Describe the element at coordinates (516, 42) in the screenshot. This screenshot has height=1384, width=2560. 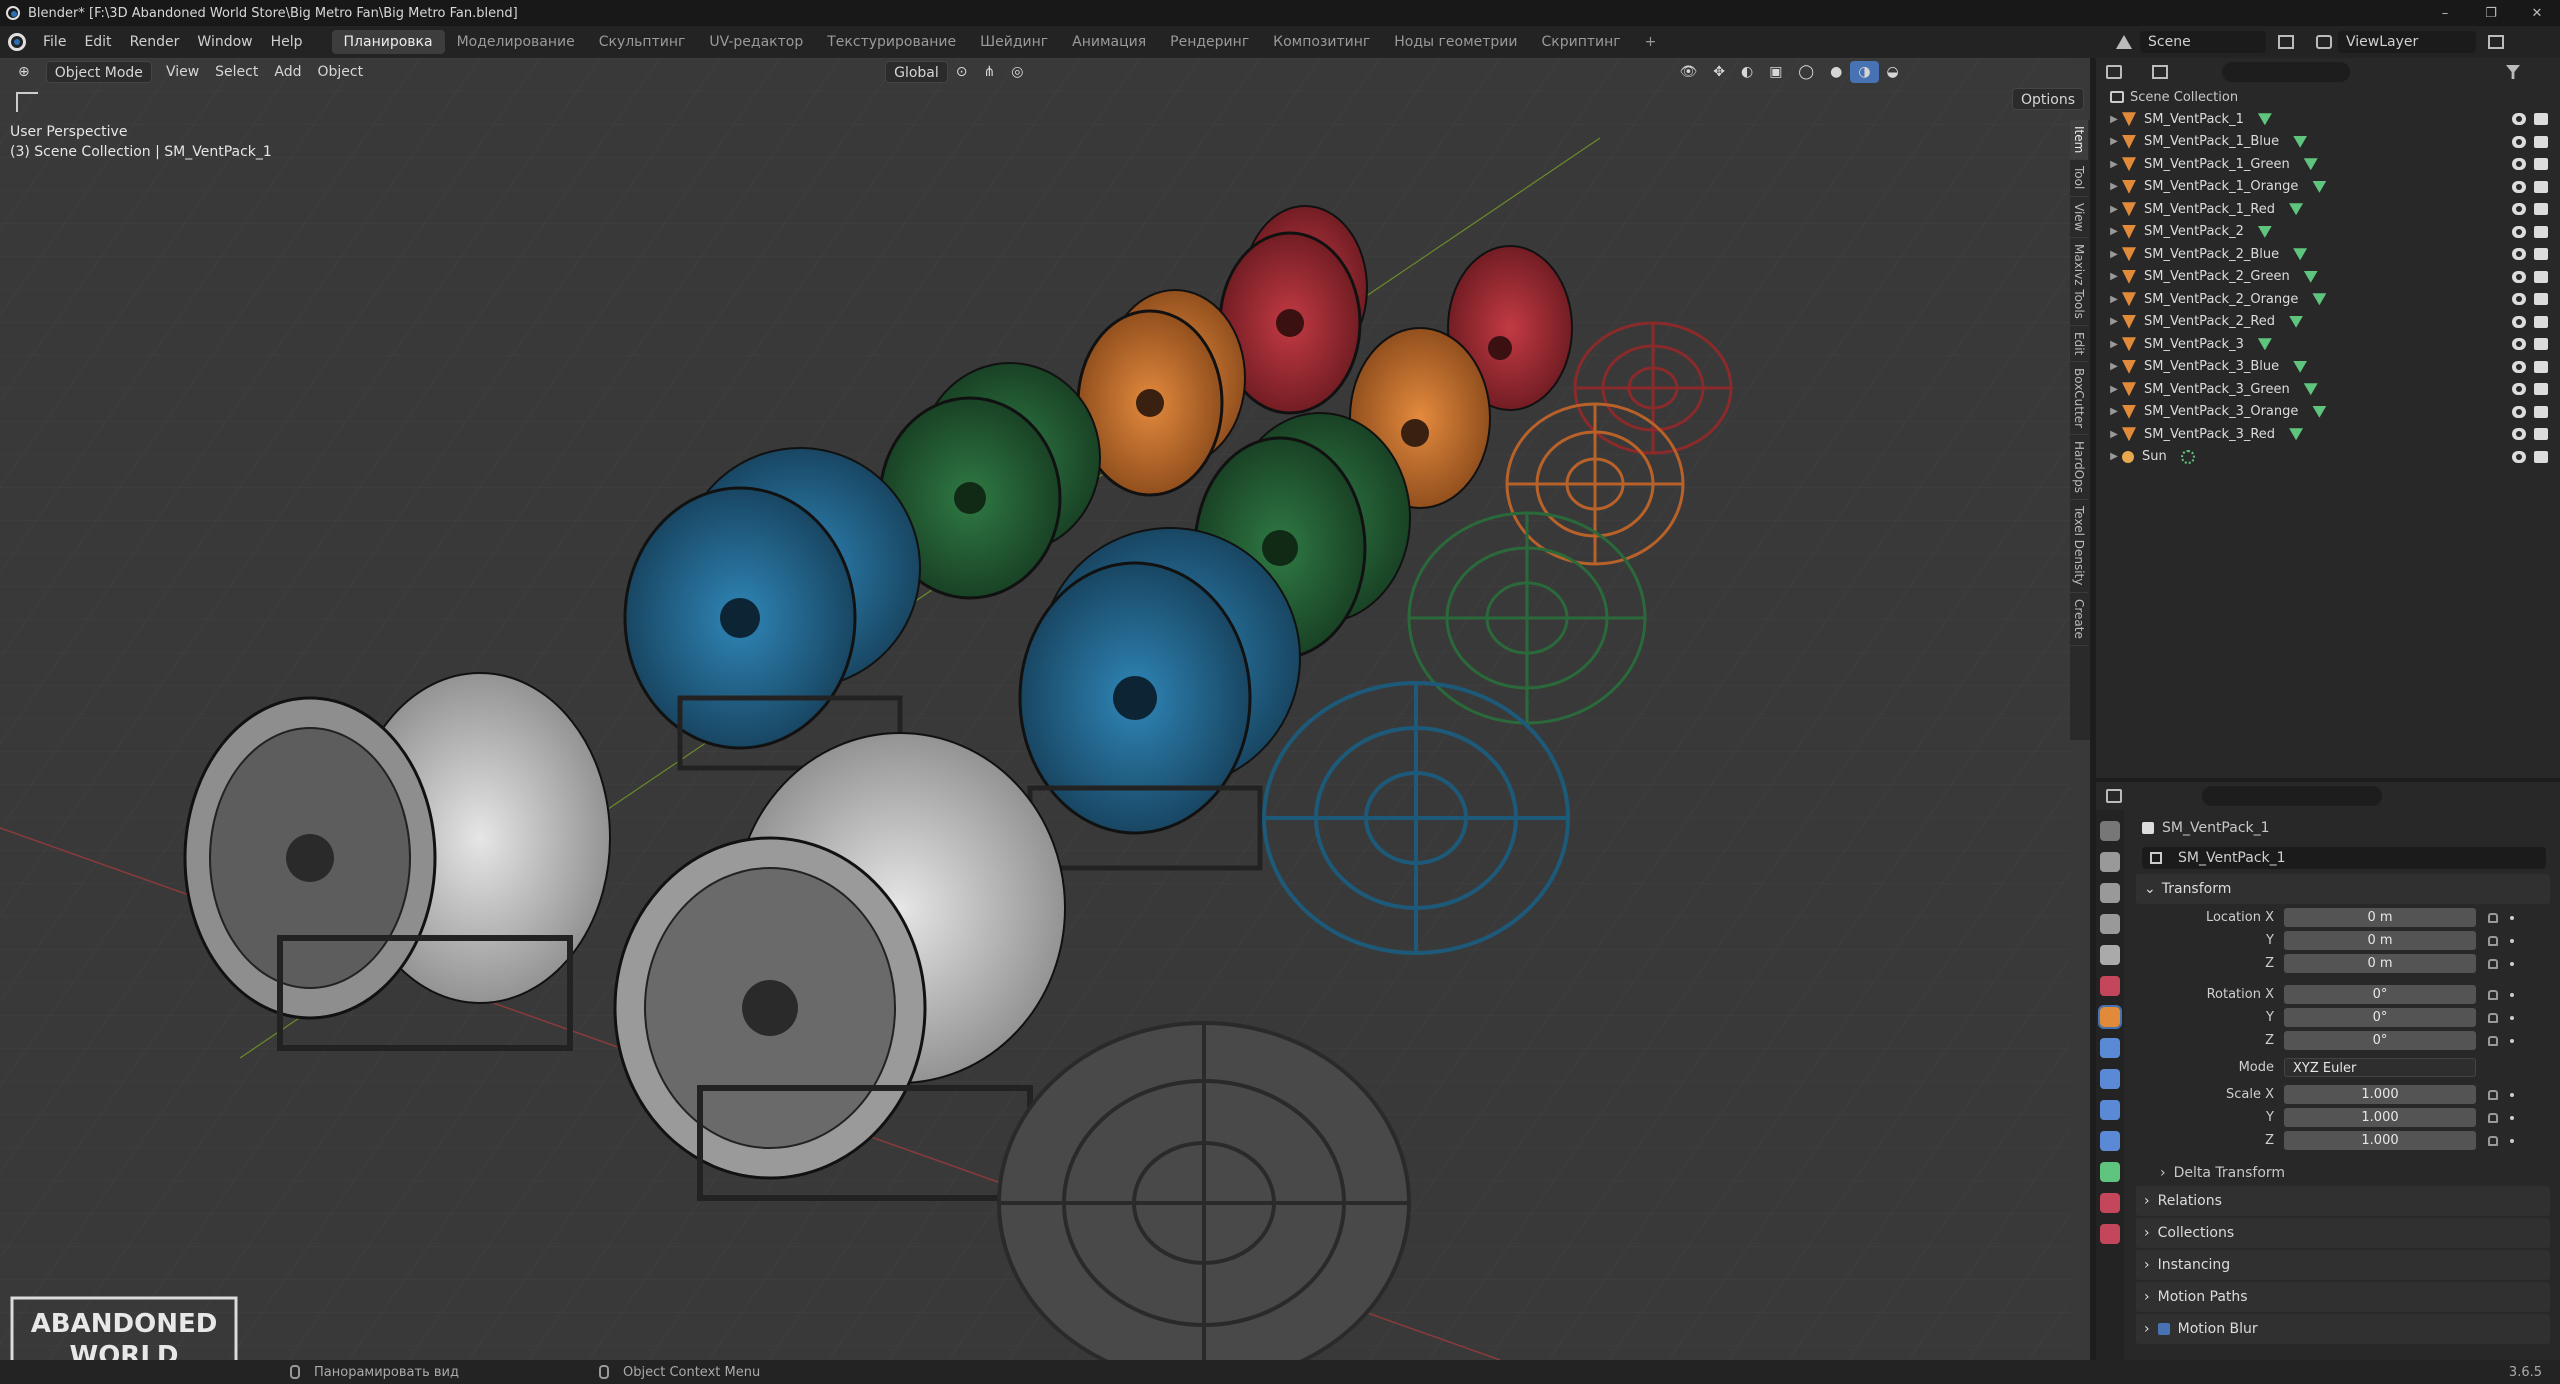
I see `workspace-tab-modeling: Моделирование` at that location.